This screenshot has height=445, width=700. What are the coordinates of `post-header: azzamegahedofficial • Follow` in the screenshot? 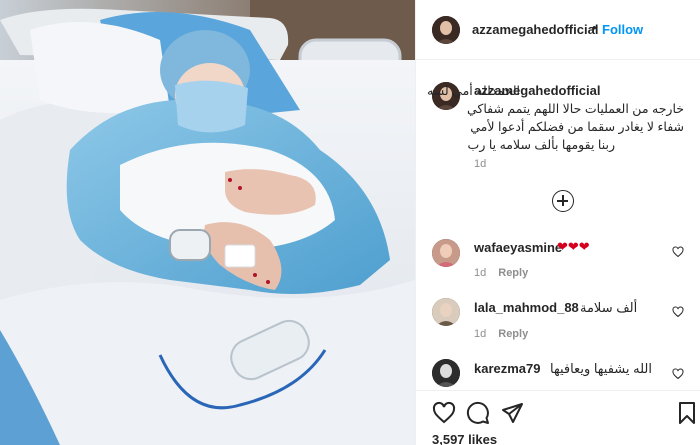 It's located at (558, 30).